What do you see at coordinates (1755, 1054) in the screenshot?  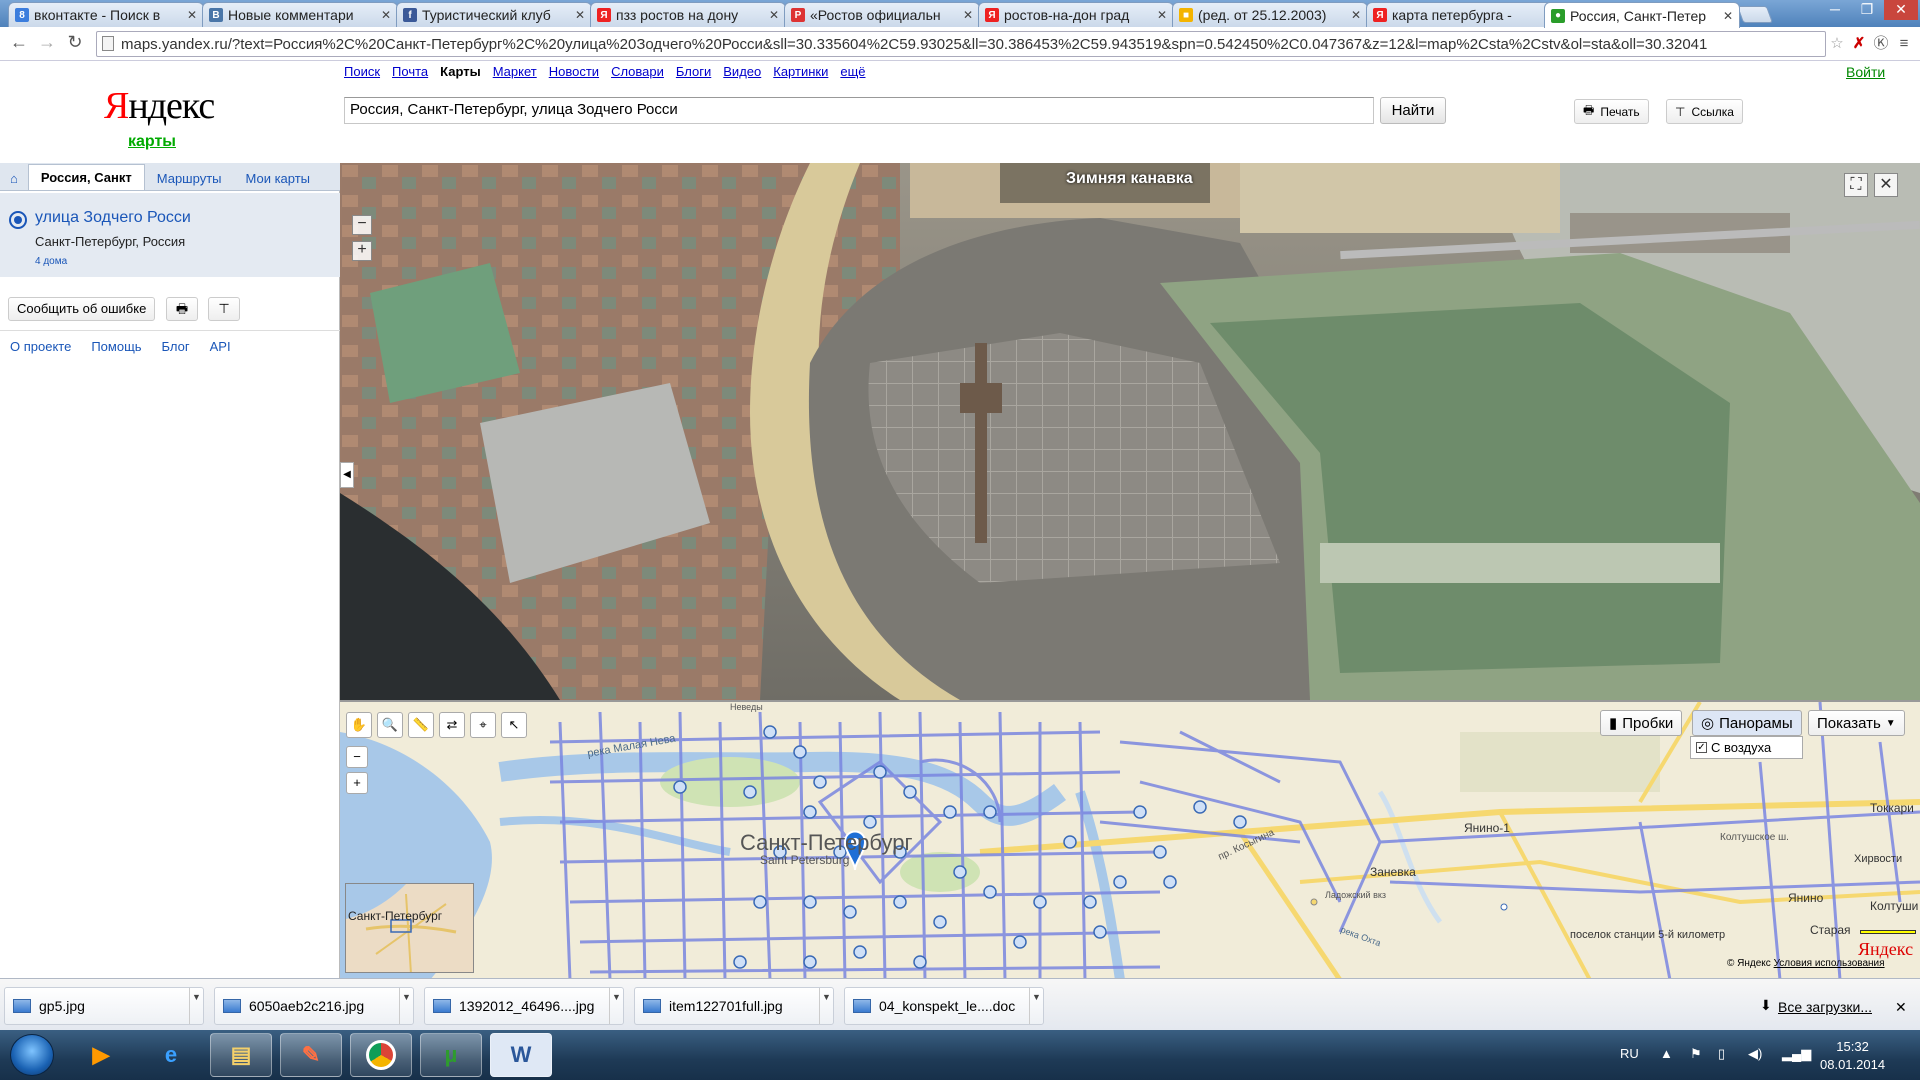 I see `volume-icon: ◀)` at bounding box center [1755, 1054].